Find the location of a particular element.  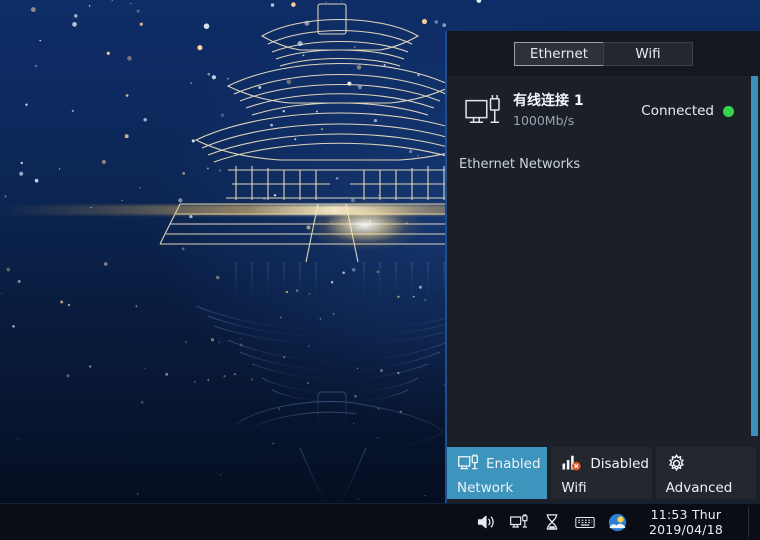

tab-wifi-label: Wifi is located at coordinates (648, 53).